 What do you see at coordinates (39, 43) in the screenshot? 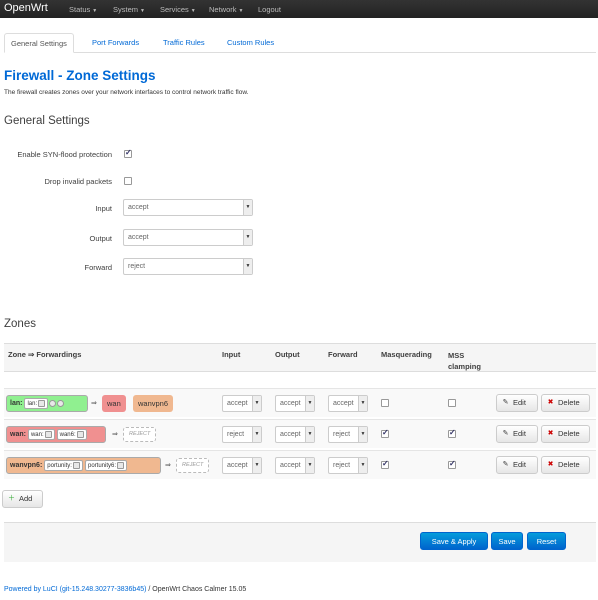
I see `tab-general-settings: General Settings` at bounding box center [39, 43].